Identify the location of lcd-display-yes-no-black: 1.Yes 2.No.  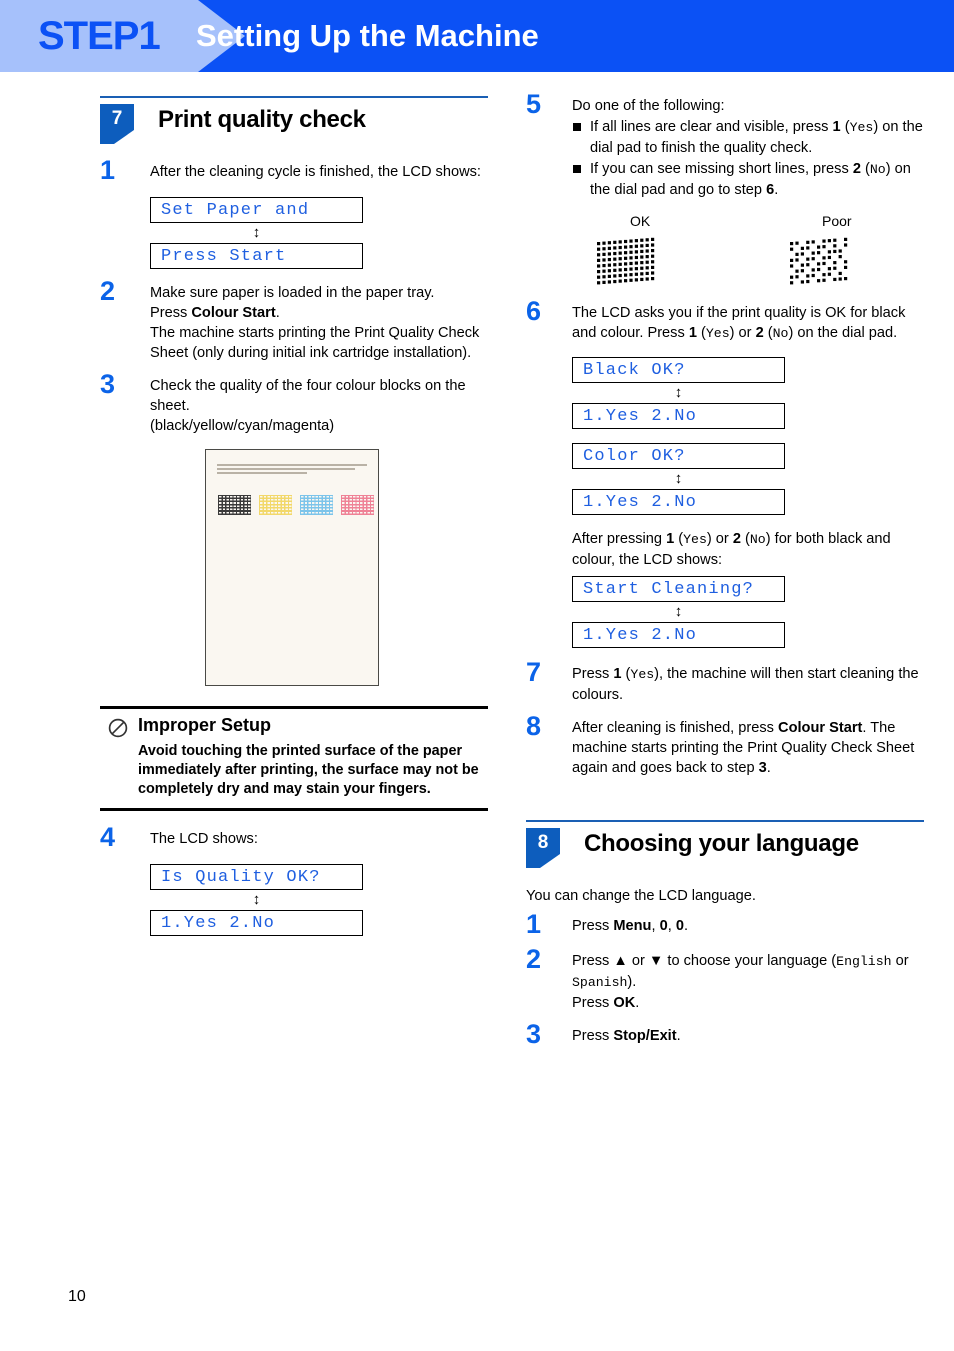
(678, 416).